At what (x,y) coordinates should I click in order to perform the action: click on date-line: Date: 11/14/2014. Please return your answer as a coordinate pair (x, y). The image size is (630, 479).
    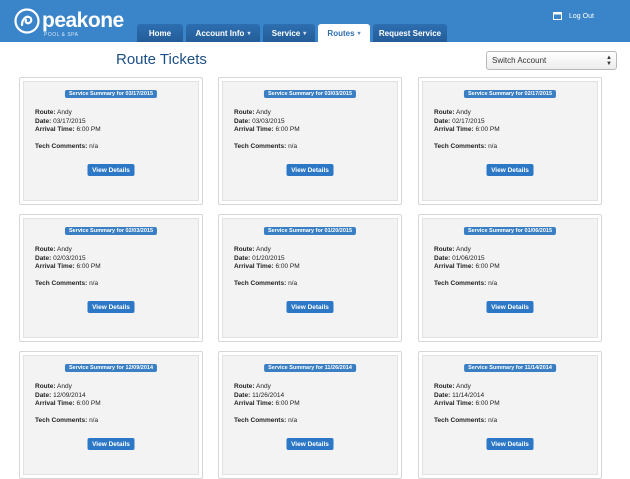
    Looking at the image, I should click on (467, 396).